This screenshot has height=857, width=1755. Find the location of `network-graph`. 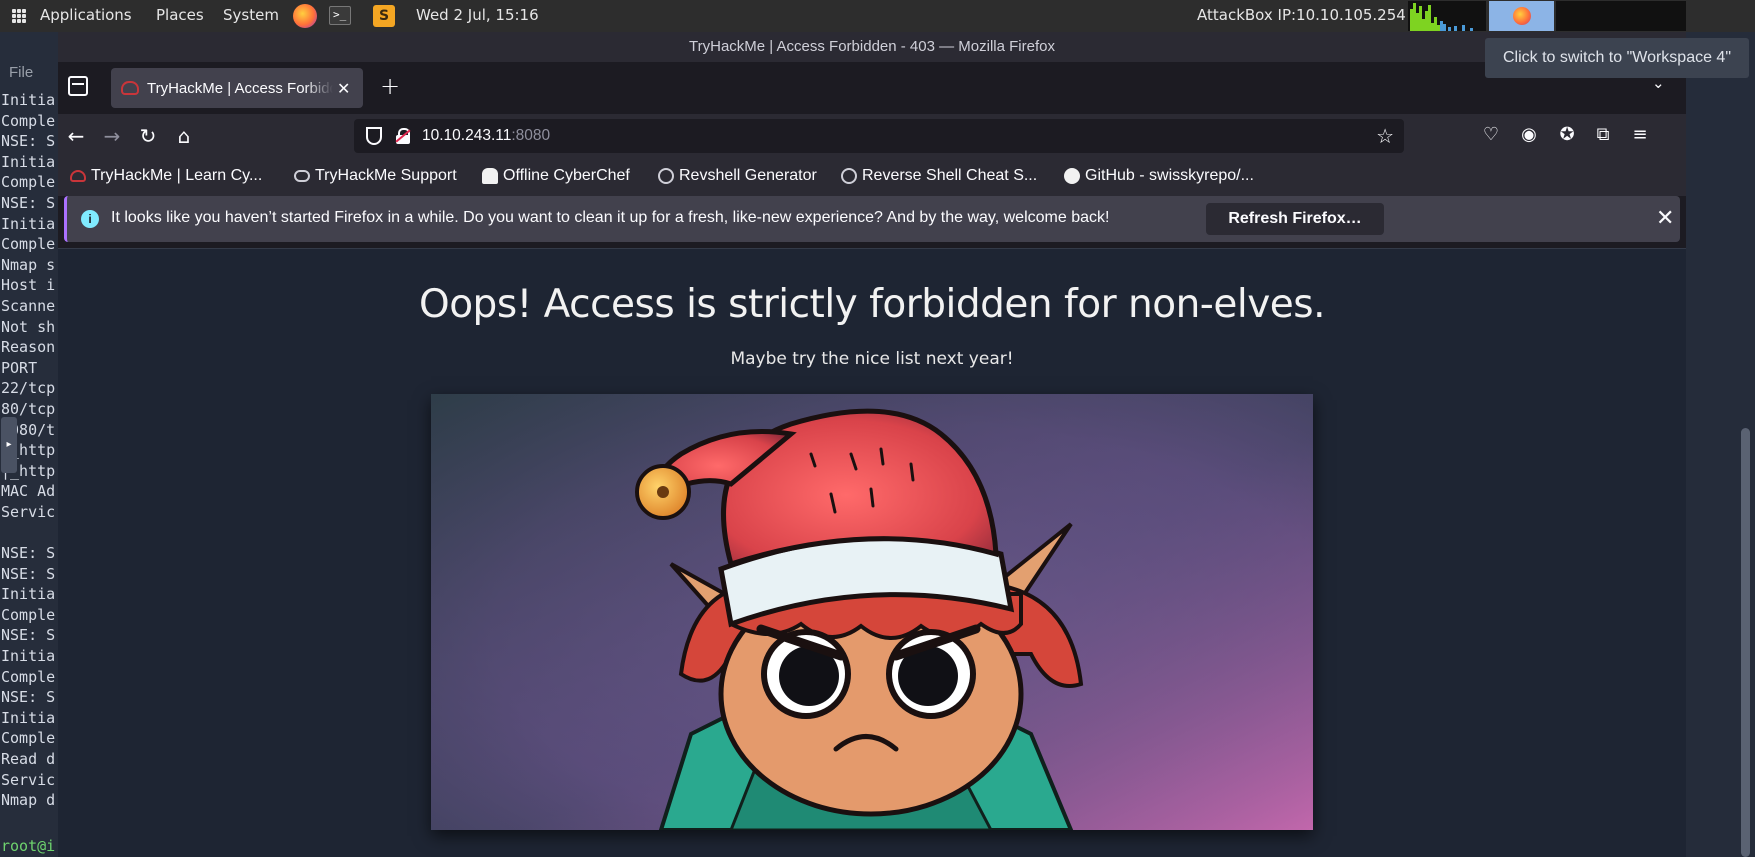

network-graph is located at coordinates (1447, 16).